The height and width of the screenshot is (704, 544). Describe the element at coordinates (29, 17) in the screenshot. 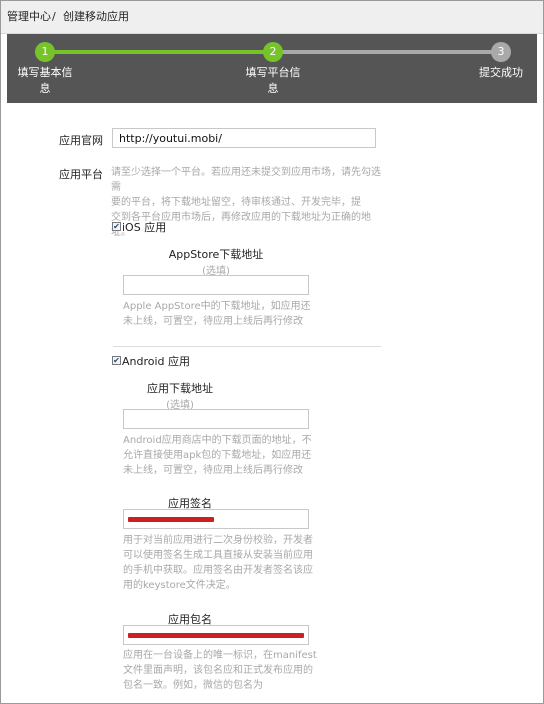

I see `breadcrumb-root-link: 管理中心` at that location.